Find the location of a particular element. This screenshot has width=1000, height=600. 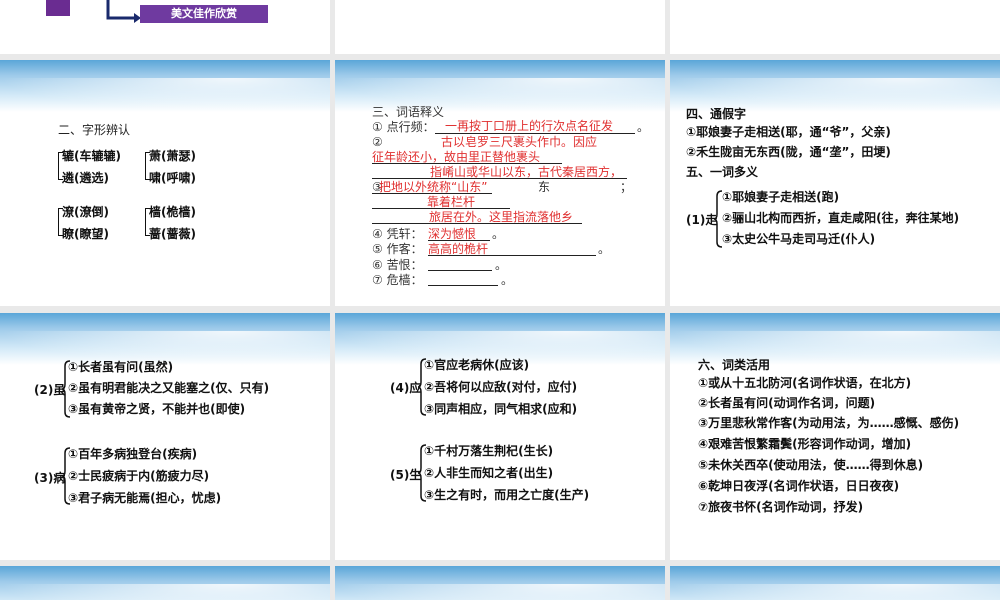

brace is located at coordinates (718, 219).